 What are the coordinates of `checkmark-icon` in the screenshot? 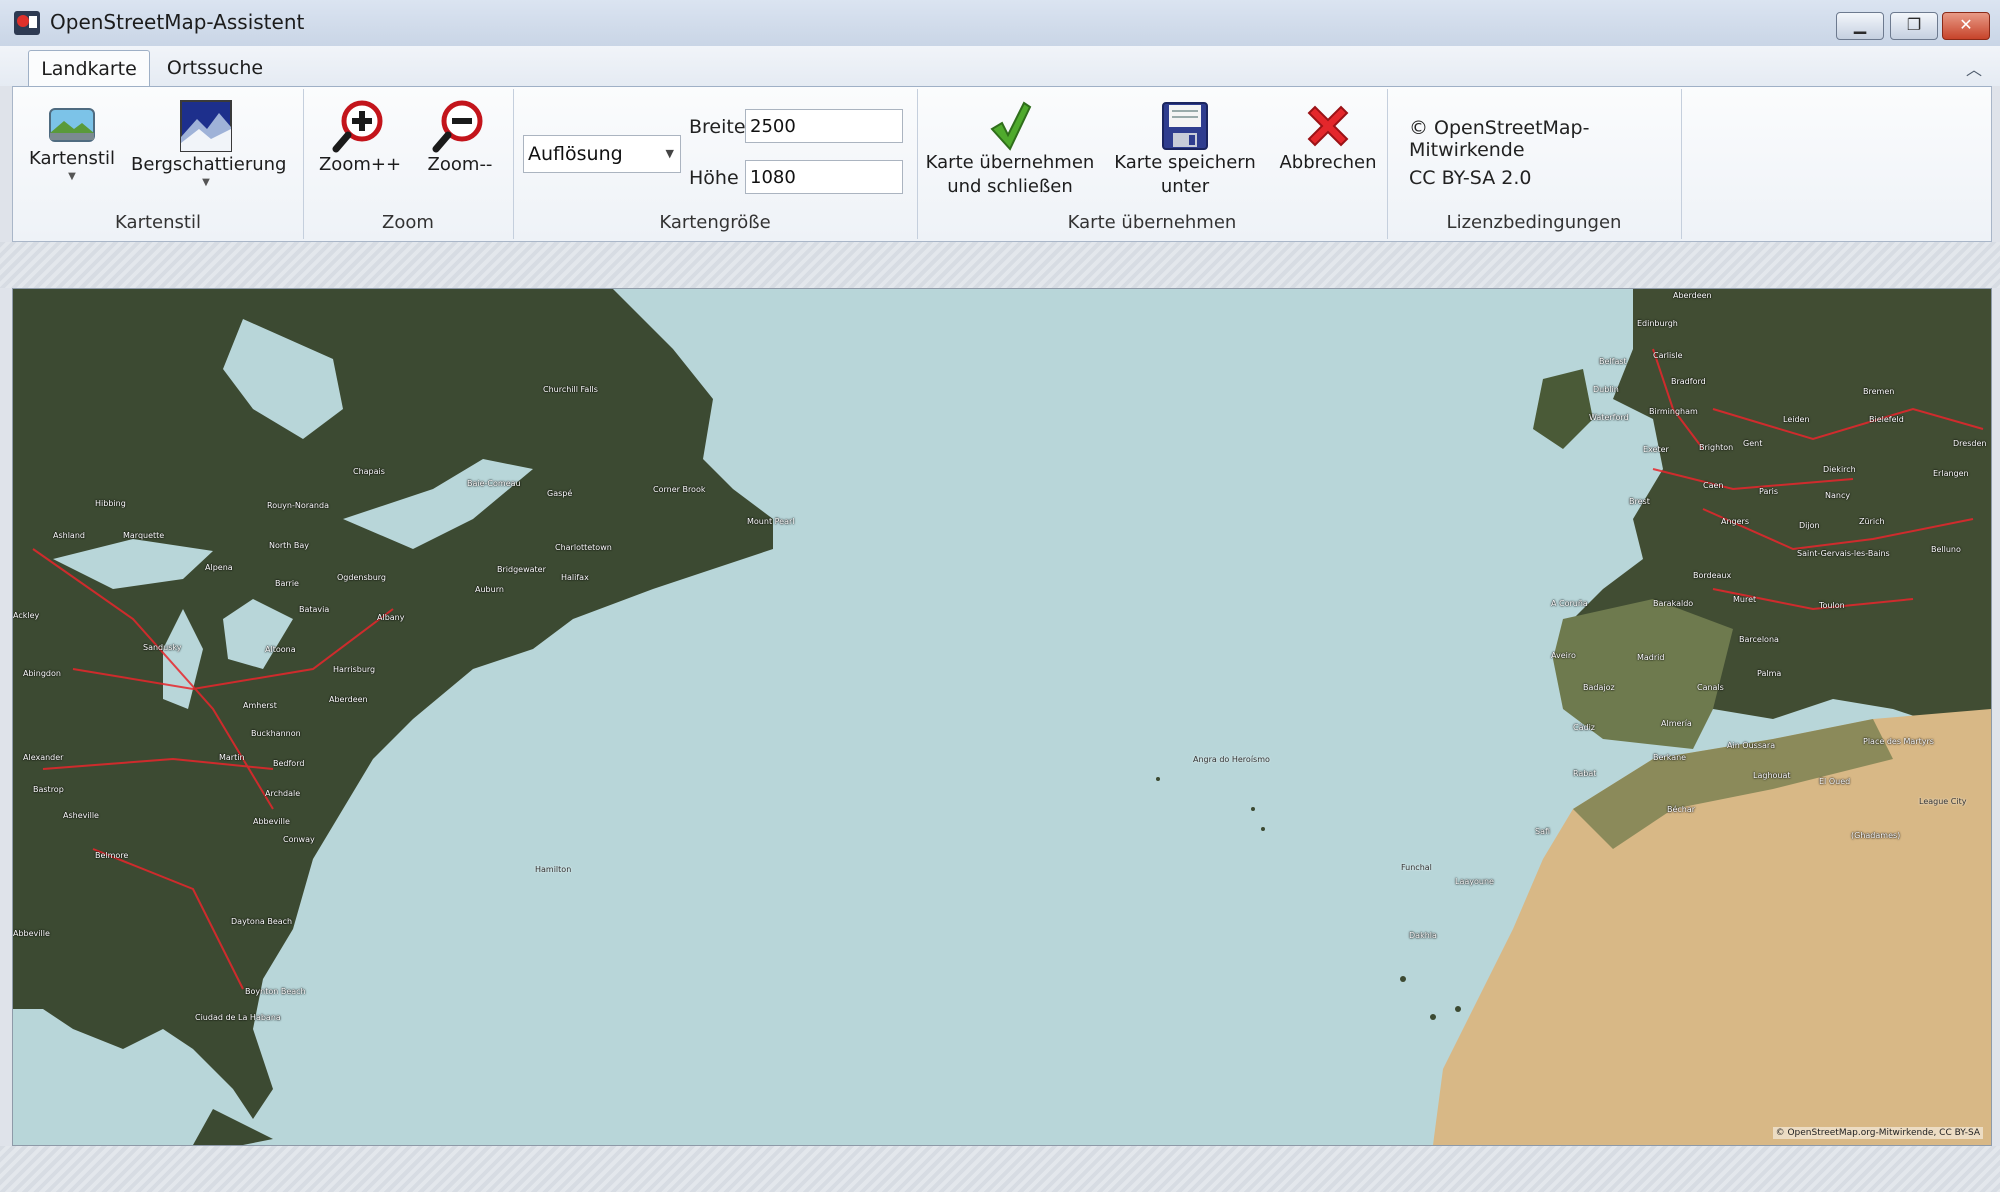 It's located at (1011, 126).